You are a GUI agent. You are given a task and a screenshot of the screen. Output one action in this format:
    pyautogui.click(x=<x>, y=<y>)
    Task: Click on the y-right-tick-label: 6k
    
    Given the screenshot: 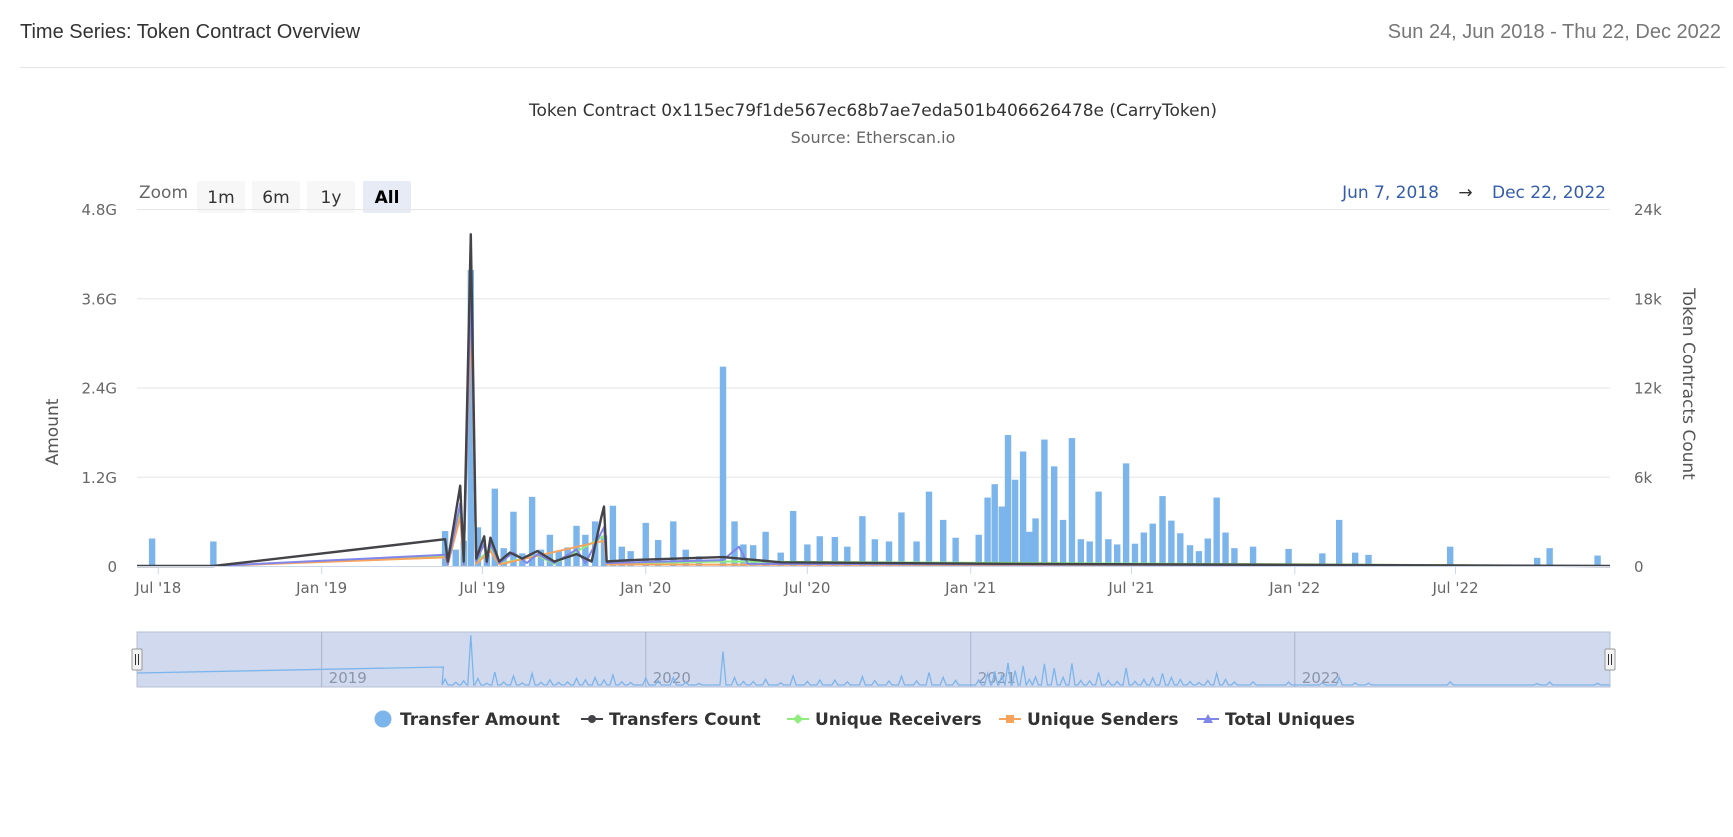 What is the action you would take?
    pyautogui.click(x=1643, y=478)
    